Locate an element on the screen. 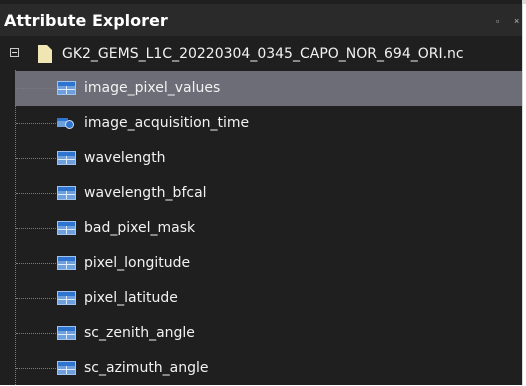 This screenshot has width=526, height=386. time-attribute-icon is located at coordinates (66, 123).